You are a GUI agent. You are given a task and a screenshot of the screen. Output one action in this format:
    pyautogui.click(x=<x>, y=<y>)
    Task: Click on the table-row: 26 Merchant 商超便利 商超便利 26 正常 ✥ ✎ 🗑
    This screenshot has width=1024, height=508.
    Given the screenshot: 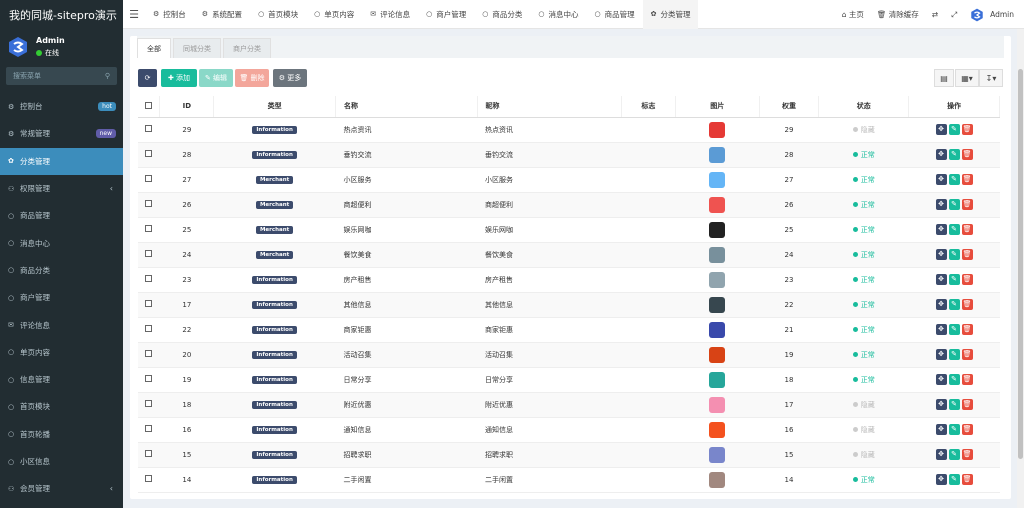 What is the action you would take?
    pyautogui.click(x=569, y=205)
    